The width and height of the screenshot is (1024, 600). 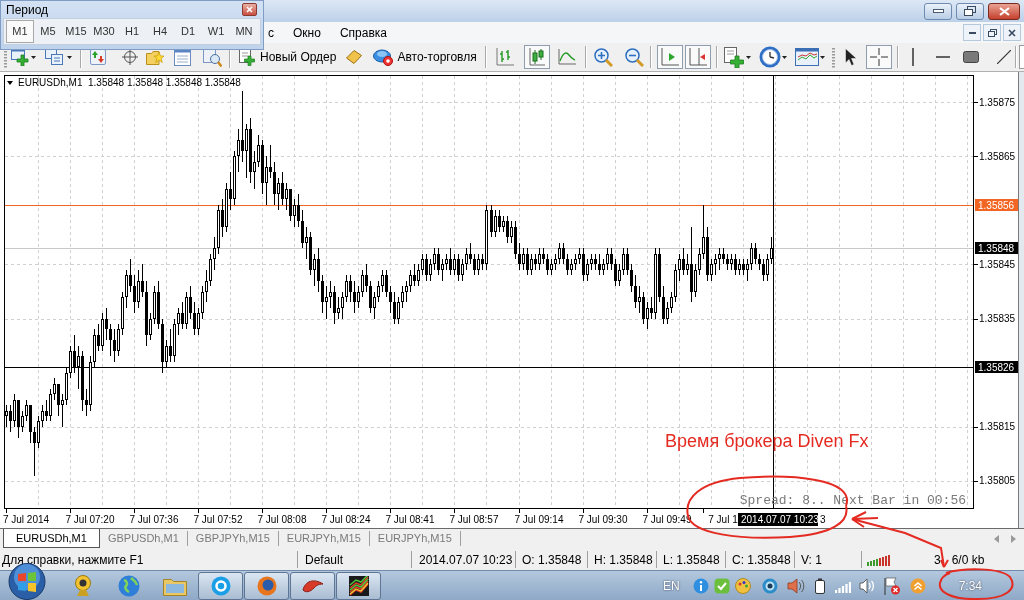 I want to click on folder-star-icon, so click(x=155, y=57).